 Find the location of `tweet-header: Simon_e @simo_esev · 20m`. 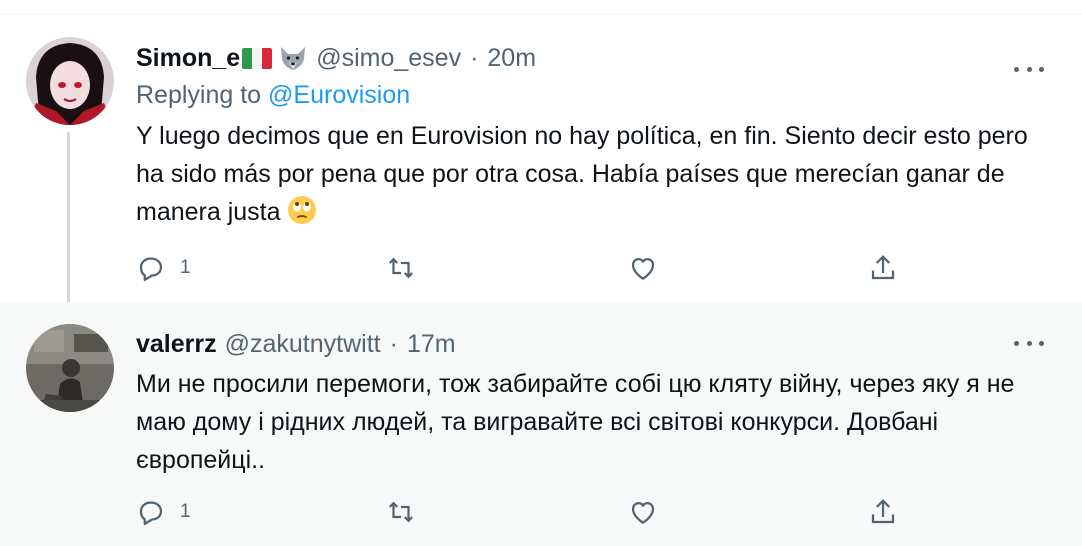

tweet-header: Simon_e @simo_esev · 20m is located at coordinates (336, 58).